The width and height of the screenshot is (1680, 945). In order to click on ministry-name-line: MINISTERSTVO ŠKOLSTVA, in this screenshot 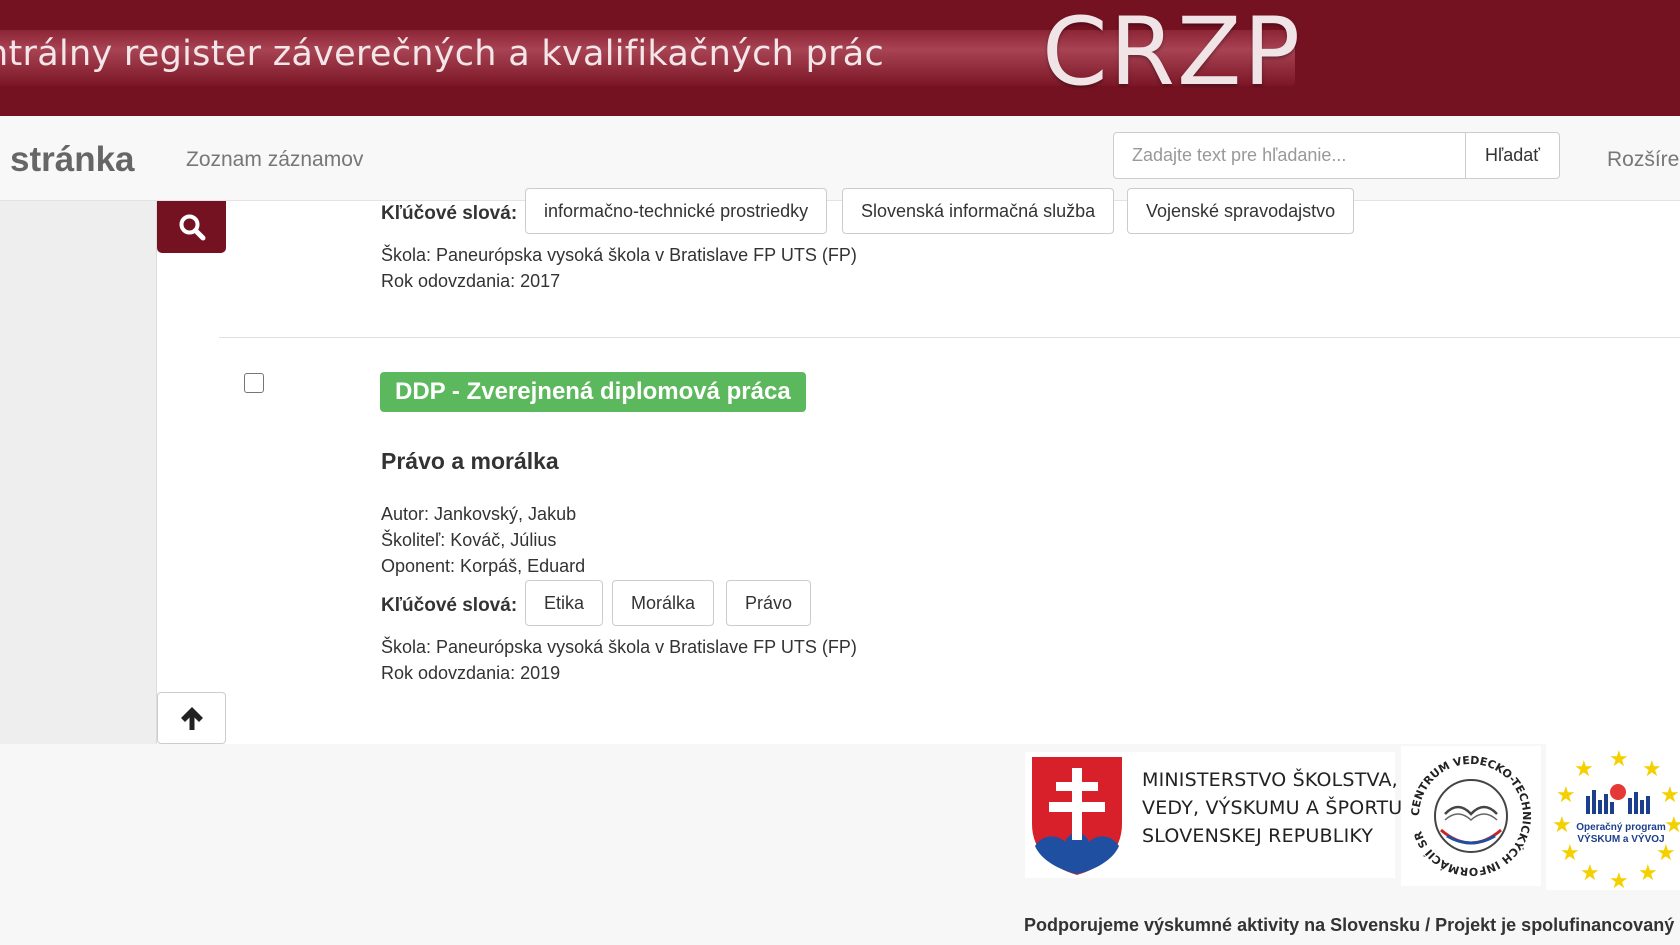, I will do `click(1270, 780)`.